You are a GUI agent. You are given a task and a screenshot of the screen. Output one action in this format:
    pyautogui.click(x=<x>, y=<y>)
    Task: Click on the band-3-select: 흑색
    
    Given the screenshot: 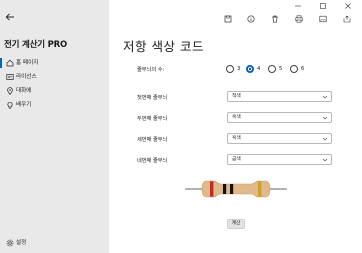 What is the action you would take?
    pyautogui.click(x=279, y=138)
    